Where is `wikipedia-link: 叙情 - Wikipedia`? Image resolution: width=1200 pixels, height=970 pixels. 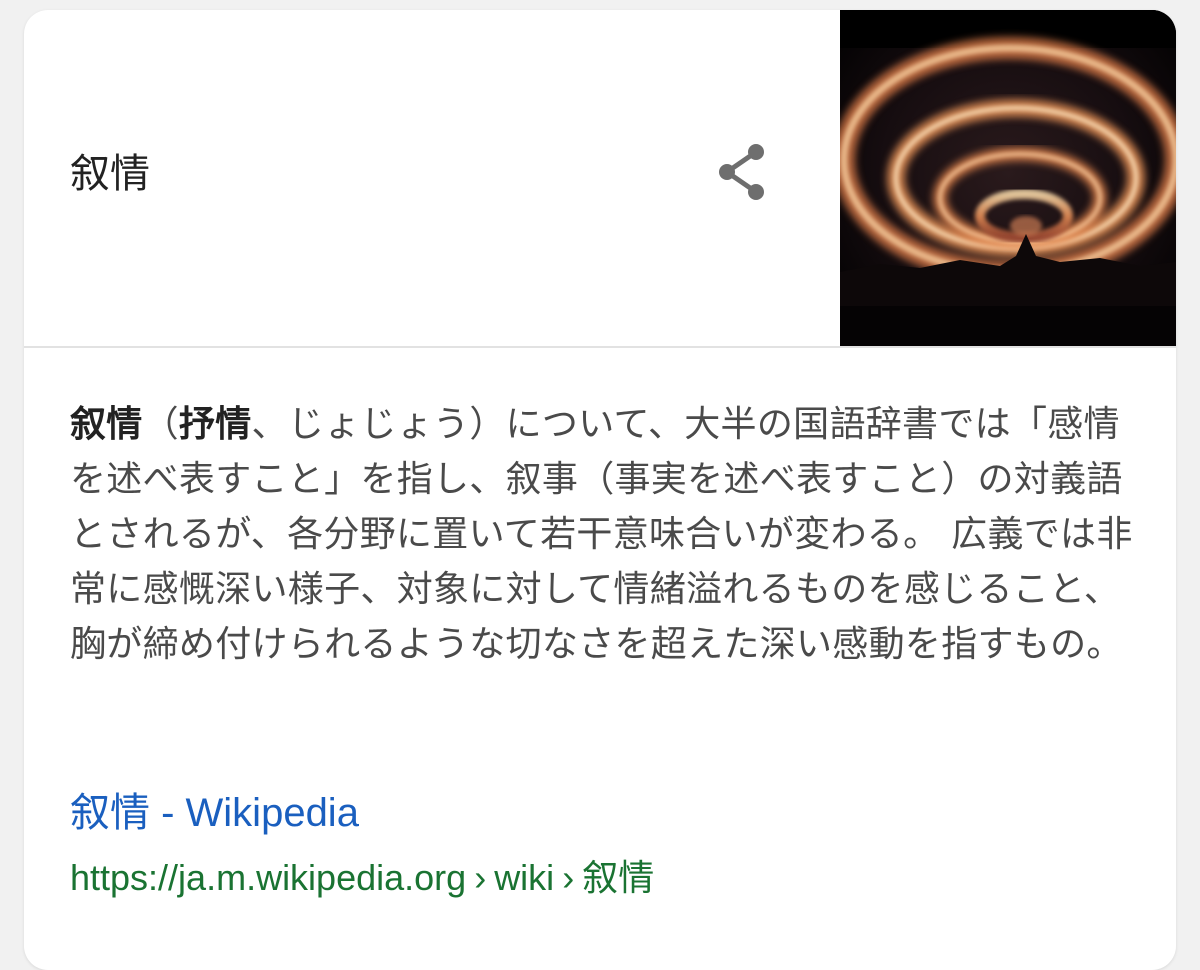
wikipedia-link: 叙情 - Wikipedia is located at coordinates (214, 813).